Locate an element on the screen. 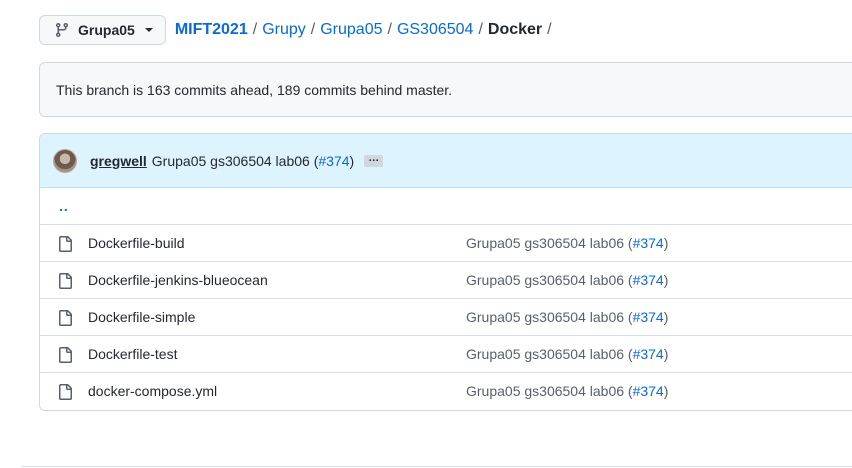  git-branch-icon is located at coordinates (61, 30).